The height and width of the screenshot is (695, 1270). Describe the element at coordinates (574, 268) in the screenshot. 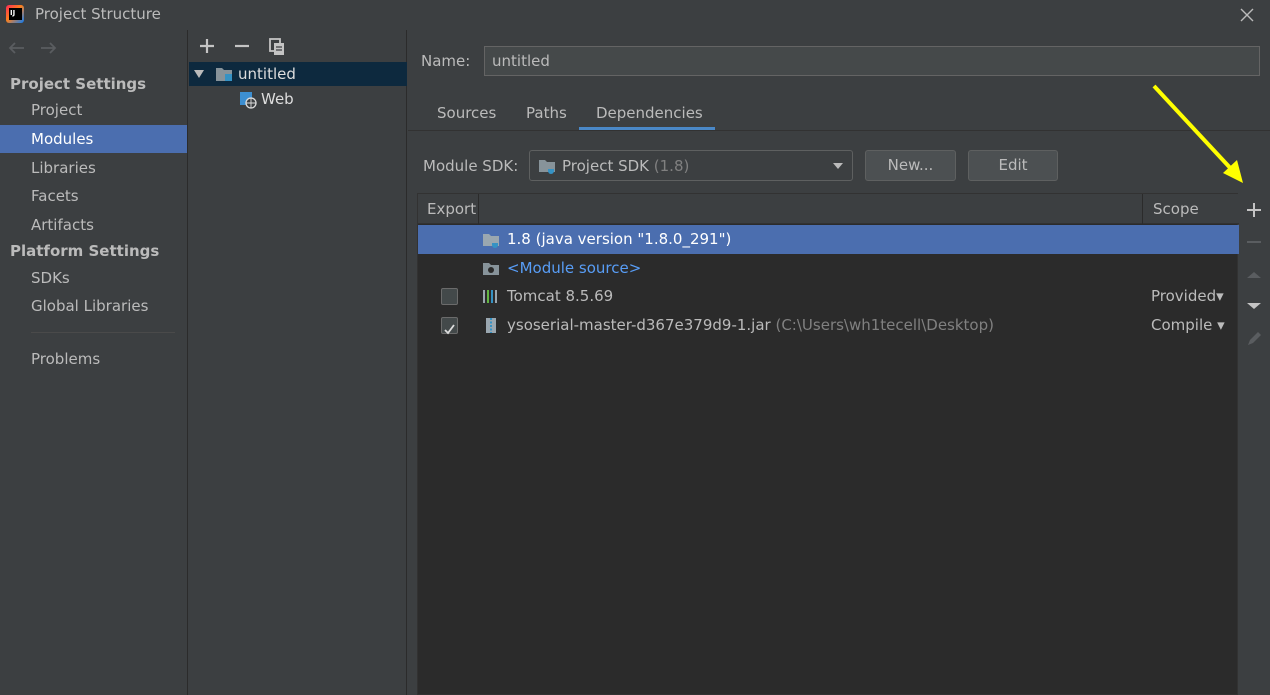

I see `dependency-name: <Module source>` at that location.